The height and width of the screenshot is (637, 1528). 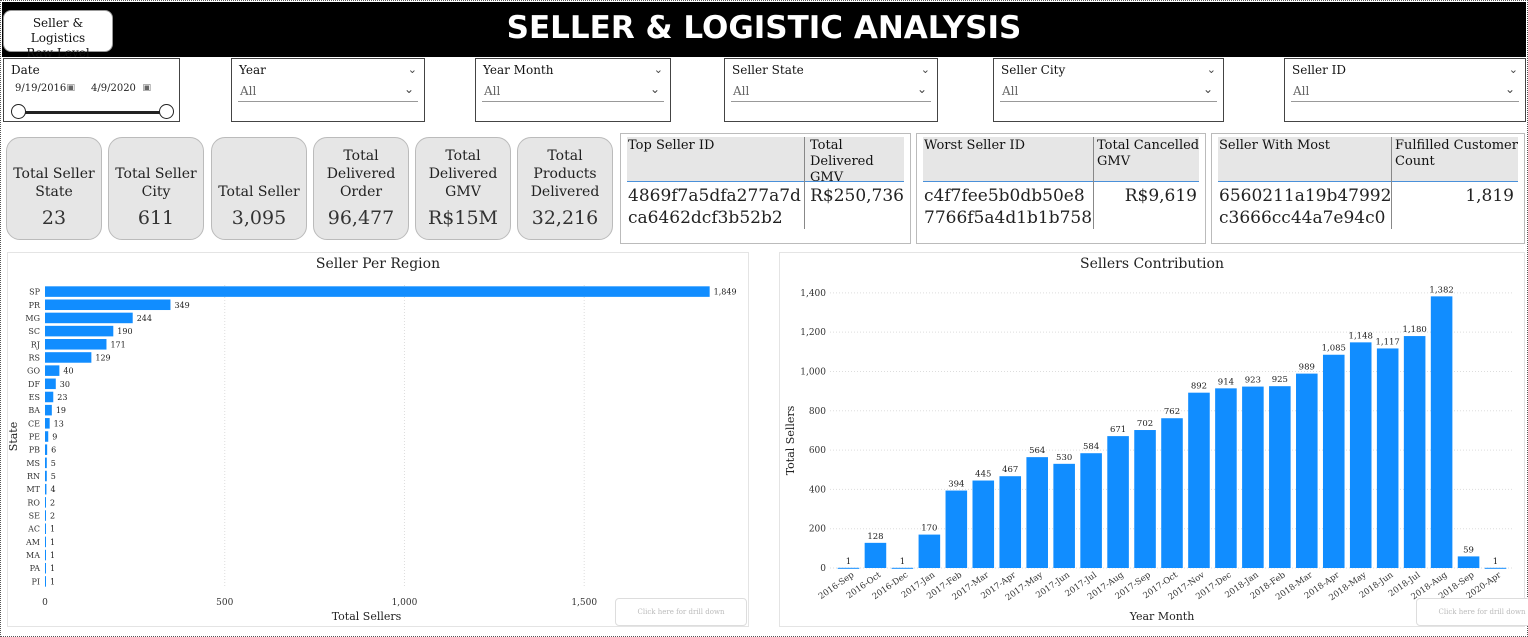 What do you see at coordinates (1118, 430) in the screenshot?
I see `data-label: 671` at bounding box center [1118, 430].